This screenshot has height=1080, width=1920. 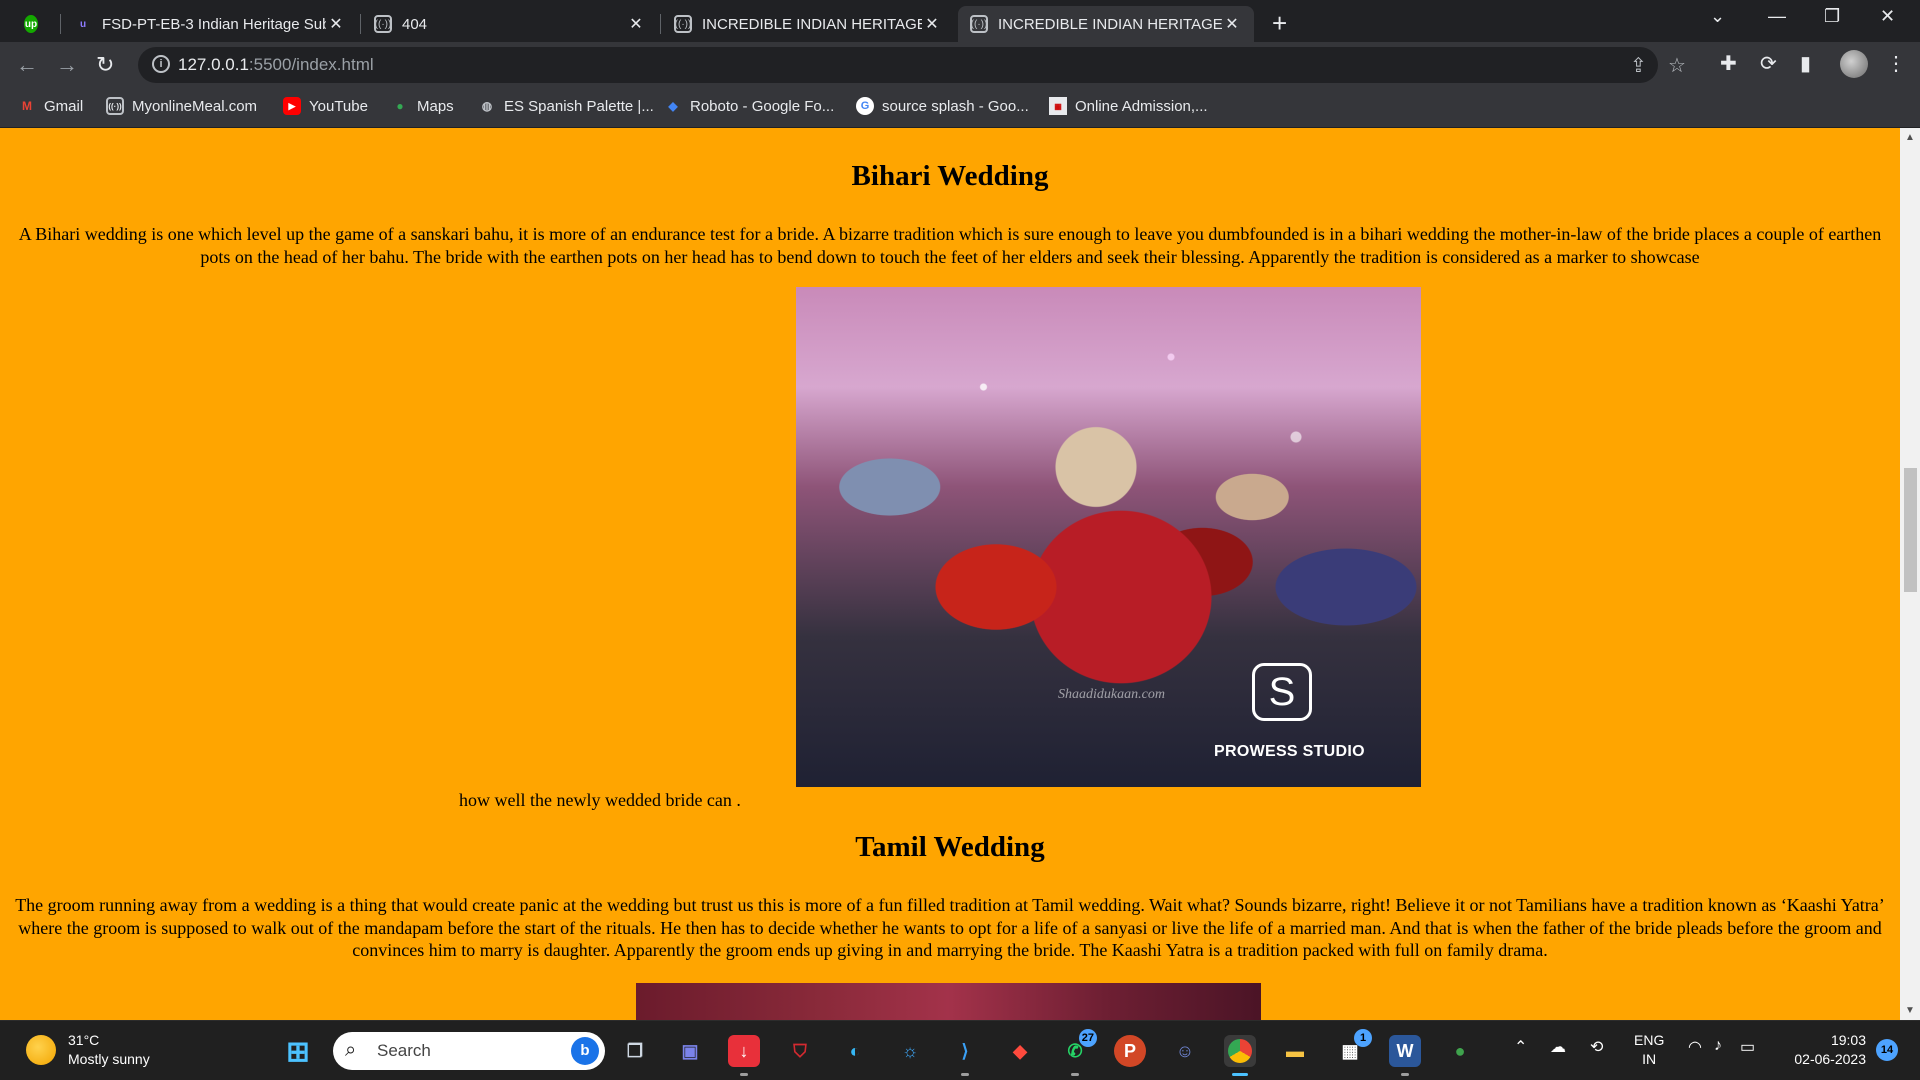 What do you see at coordinates (585, 1051) in the screenshot?
I see `bing-icon: b` at bounding box center [585, 1051].